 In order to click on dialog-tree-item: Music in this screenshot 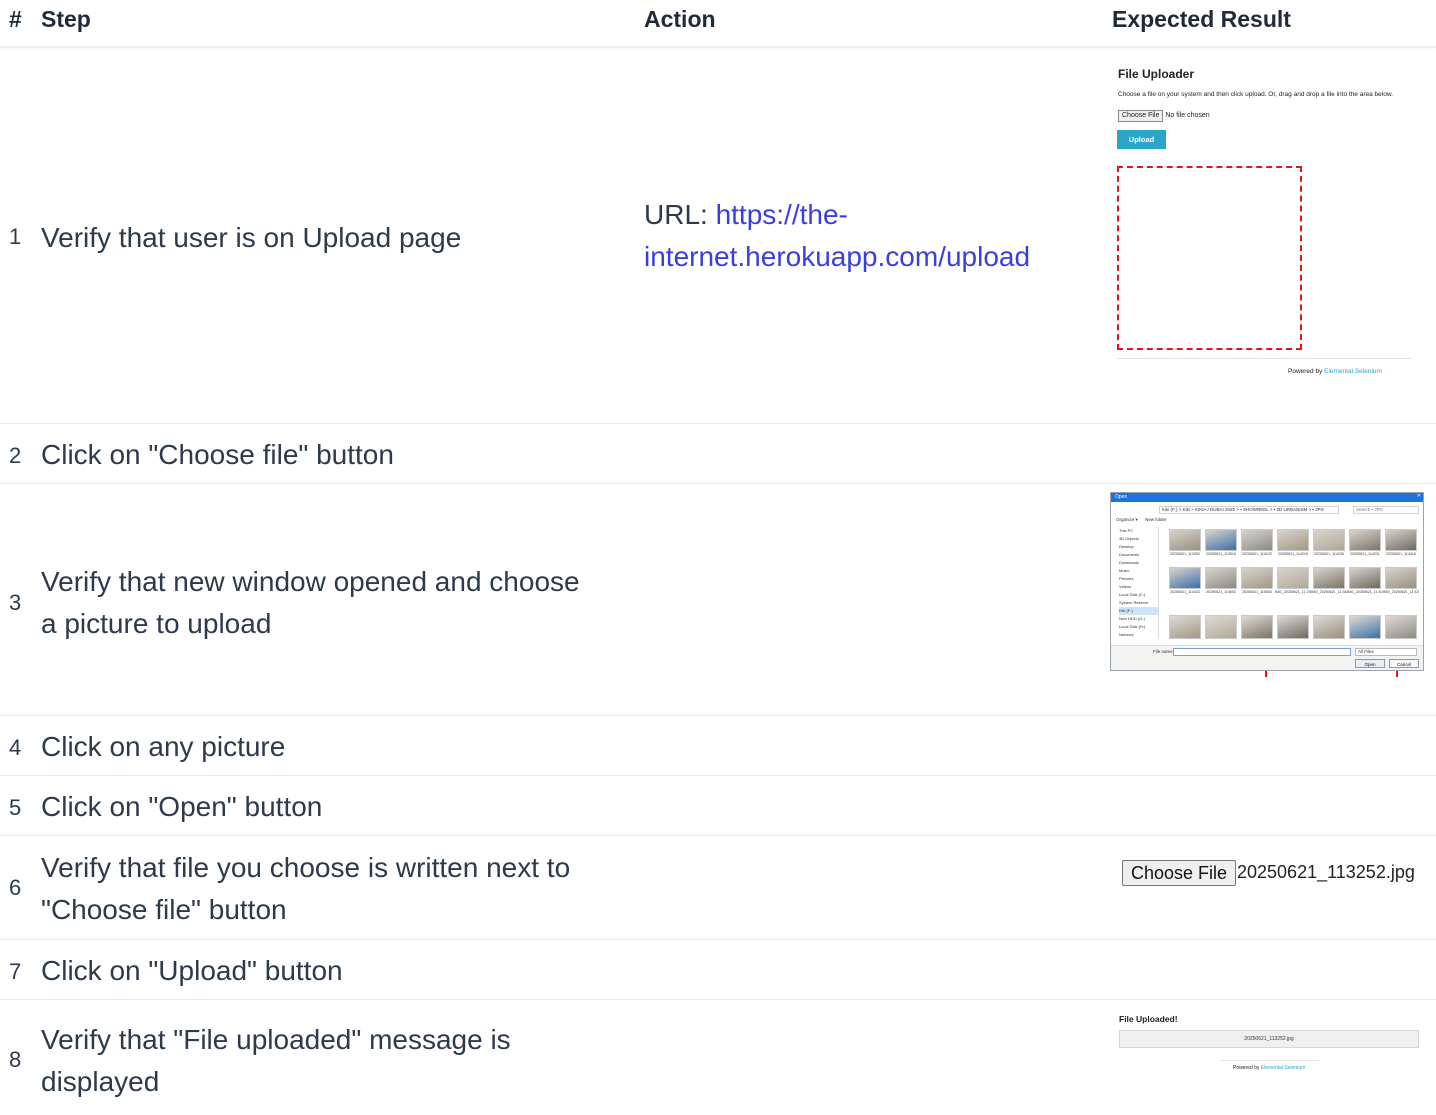, I will do `click(1124, 570)`.